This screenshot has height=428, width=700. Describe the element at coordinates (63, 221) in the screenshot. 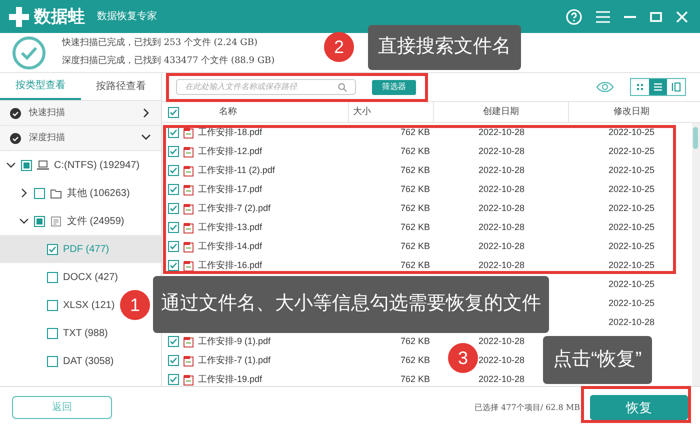

I see `tree-item: 文件 (24959)` at that location.